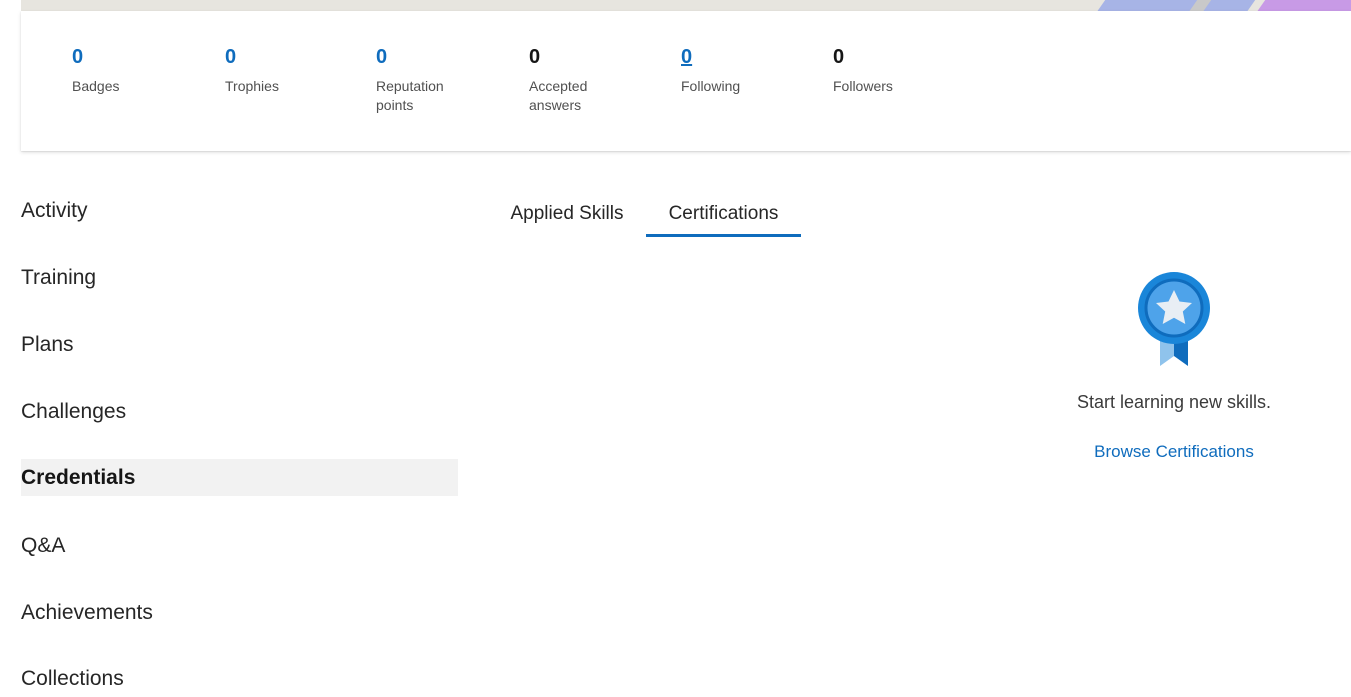  Describe the element at coordinates (863, 86) in the screenshot. I see `stat-followers-label: Followers` at that location.